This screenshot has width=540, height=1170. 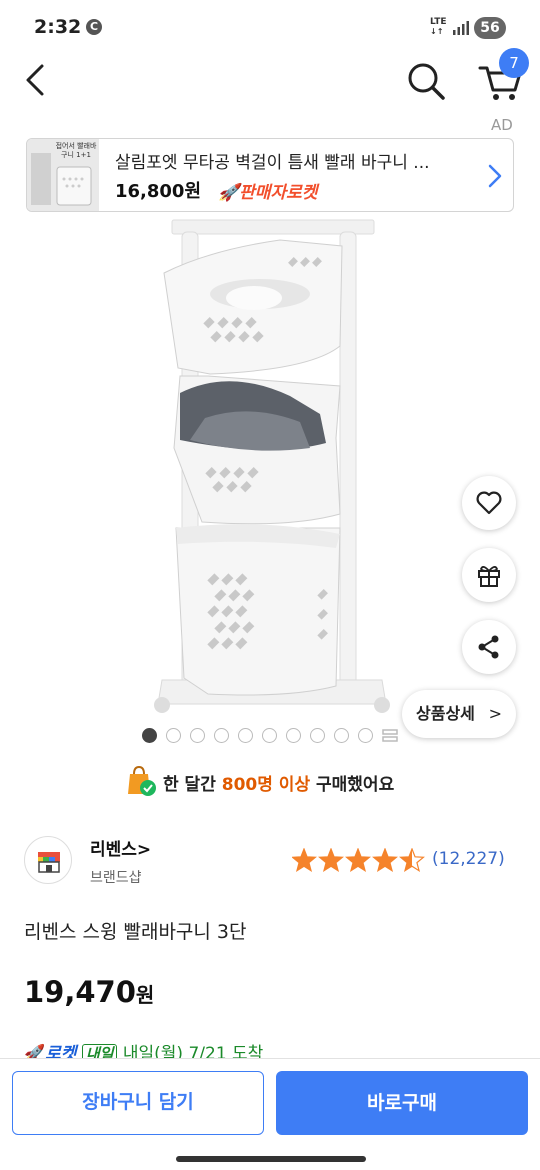 I want to click on notification-icon: C, so click(x=94, y=27).